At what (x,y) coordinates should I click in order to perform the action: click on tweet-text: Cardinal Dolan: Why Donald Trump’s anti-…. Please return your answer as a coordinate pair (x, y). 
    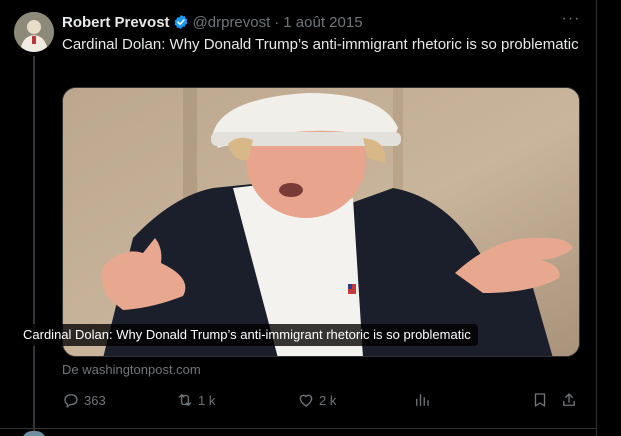
    Looking at the image, I should click on (320, 44).